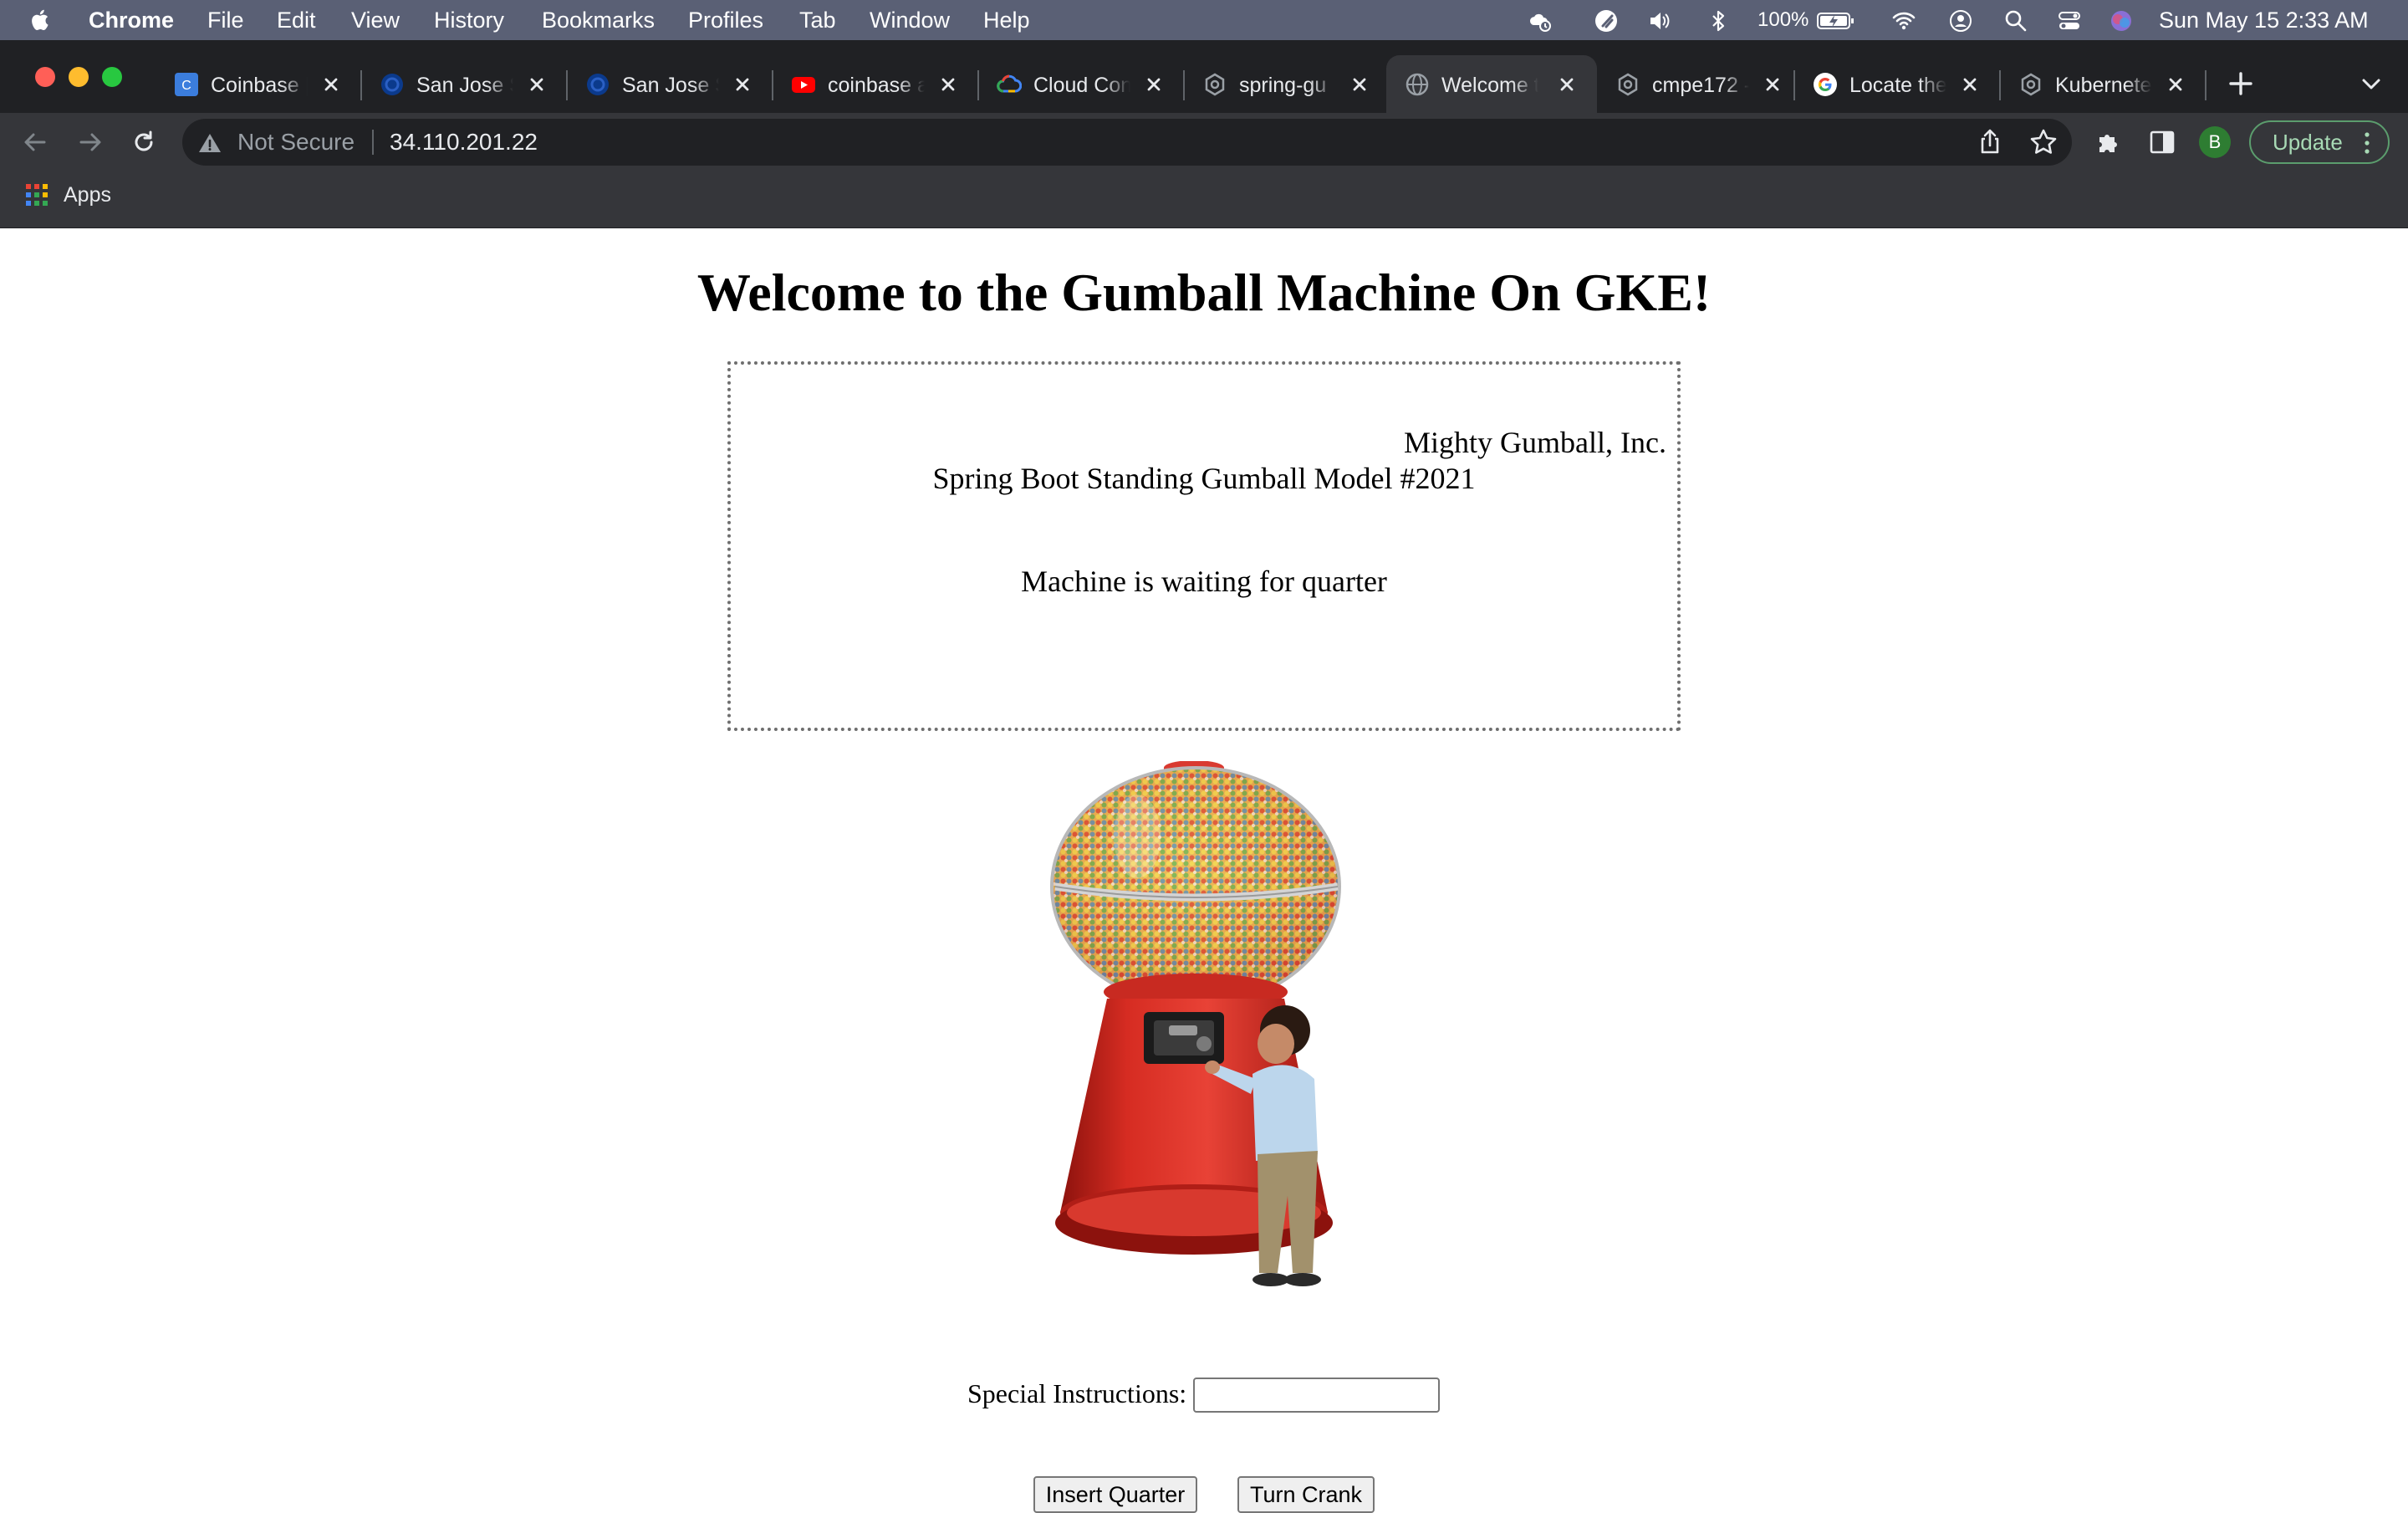  I want to click on browser-tab: cmpe172 -, so click(1700, 85).